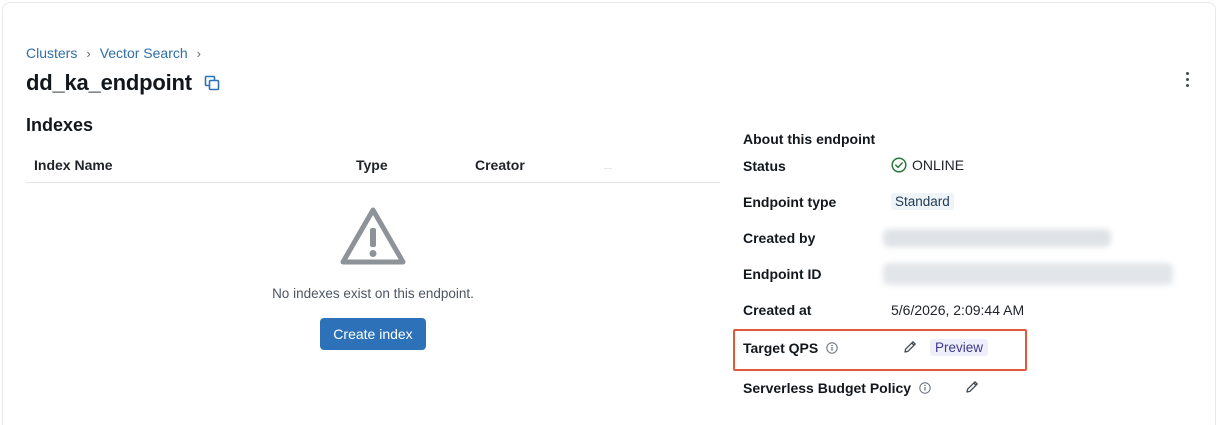 This screenshot has width=1218, height=425. I want to click on breadcrumb: Clusters › Vector Search ›, so click(118, 53).